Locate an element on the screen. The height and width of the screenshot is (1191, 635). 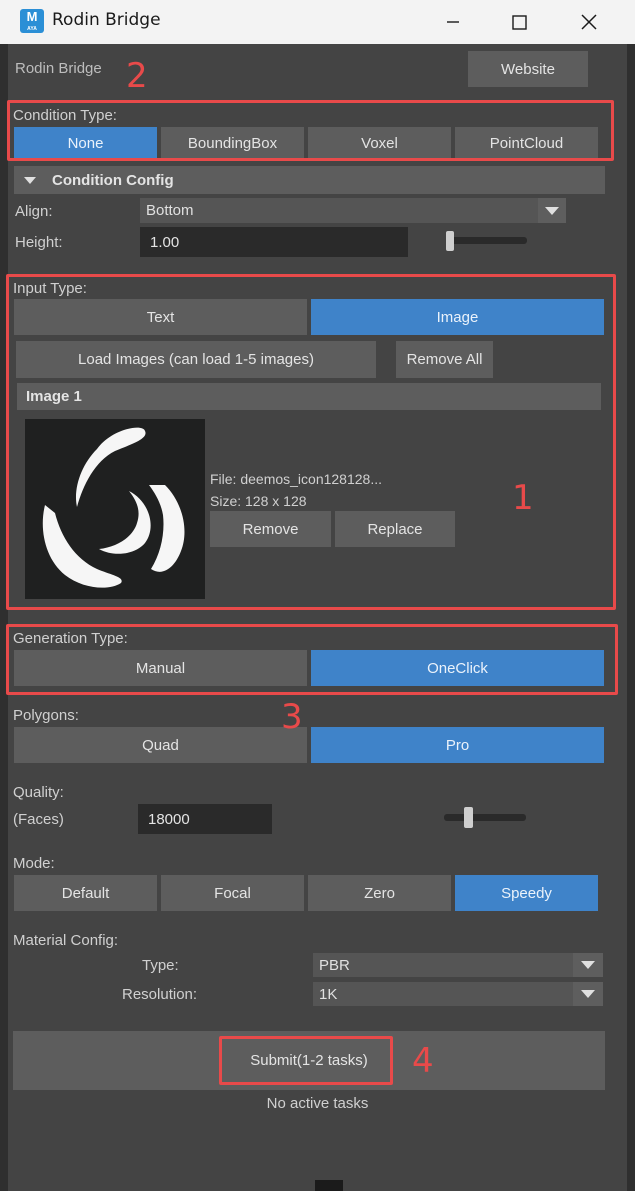
align-label: Align: is located at coordinates (34, 211).